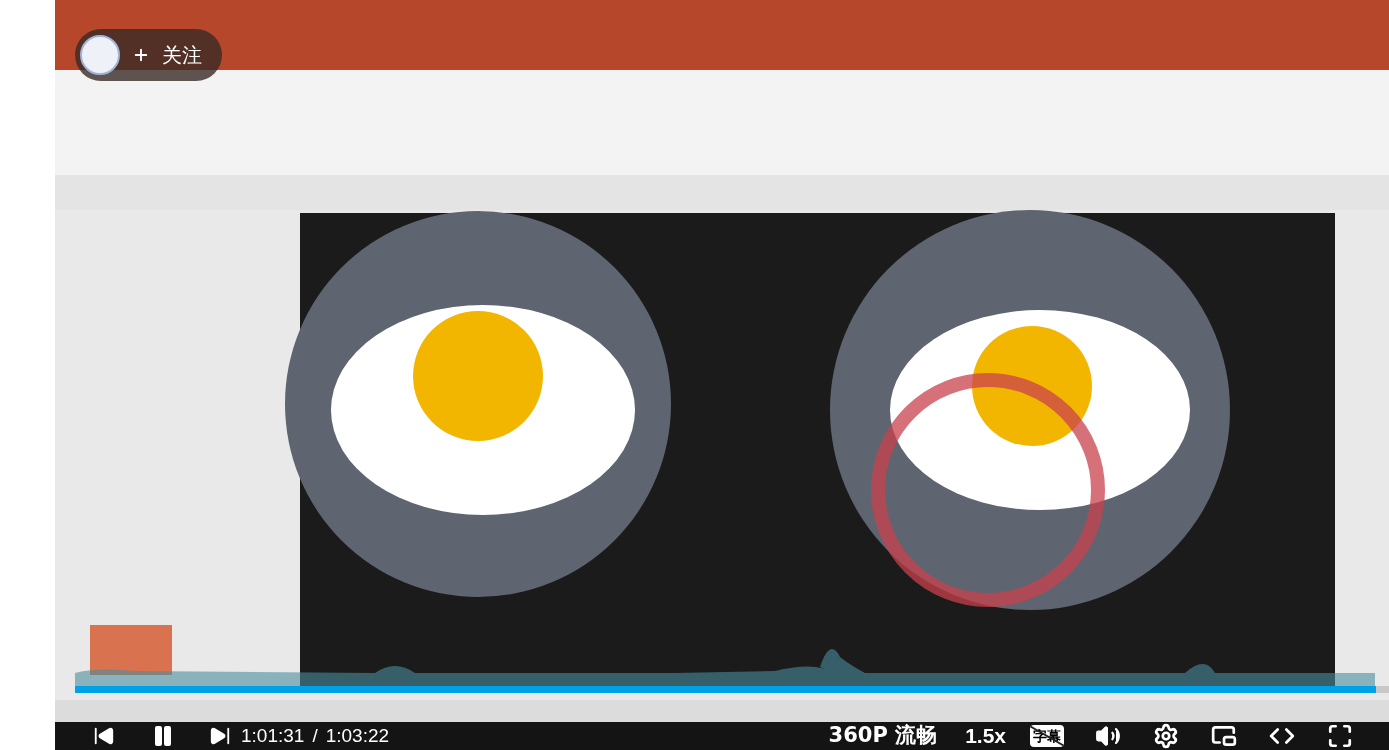  Describe the element at coordinates (104, 736) in the screenshot. I see `skip-back-icon` at that location.